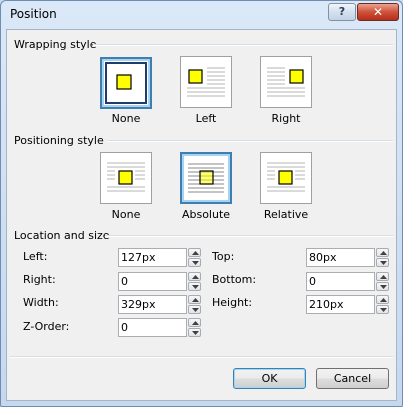  I want to click on top-input, so click(340, 257).